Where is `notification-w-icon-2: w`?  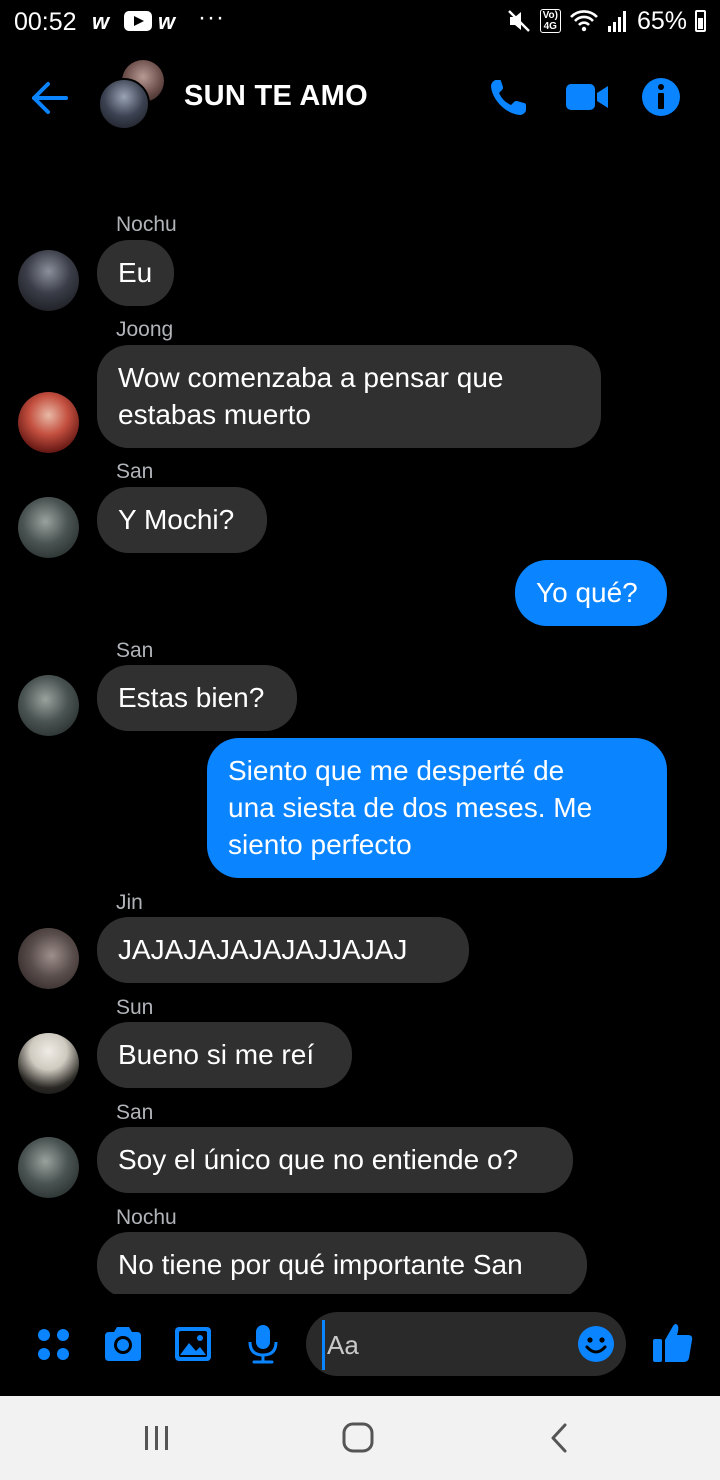
notification-w-icon-2: w is located at coordinates (167, 21).